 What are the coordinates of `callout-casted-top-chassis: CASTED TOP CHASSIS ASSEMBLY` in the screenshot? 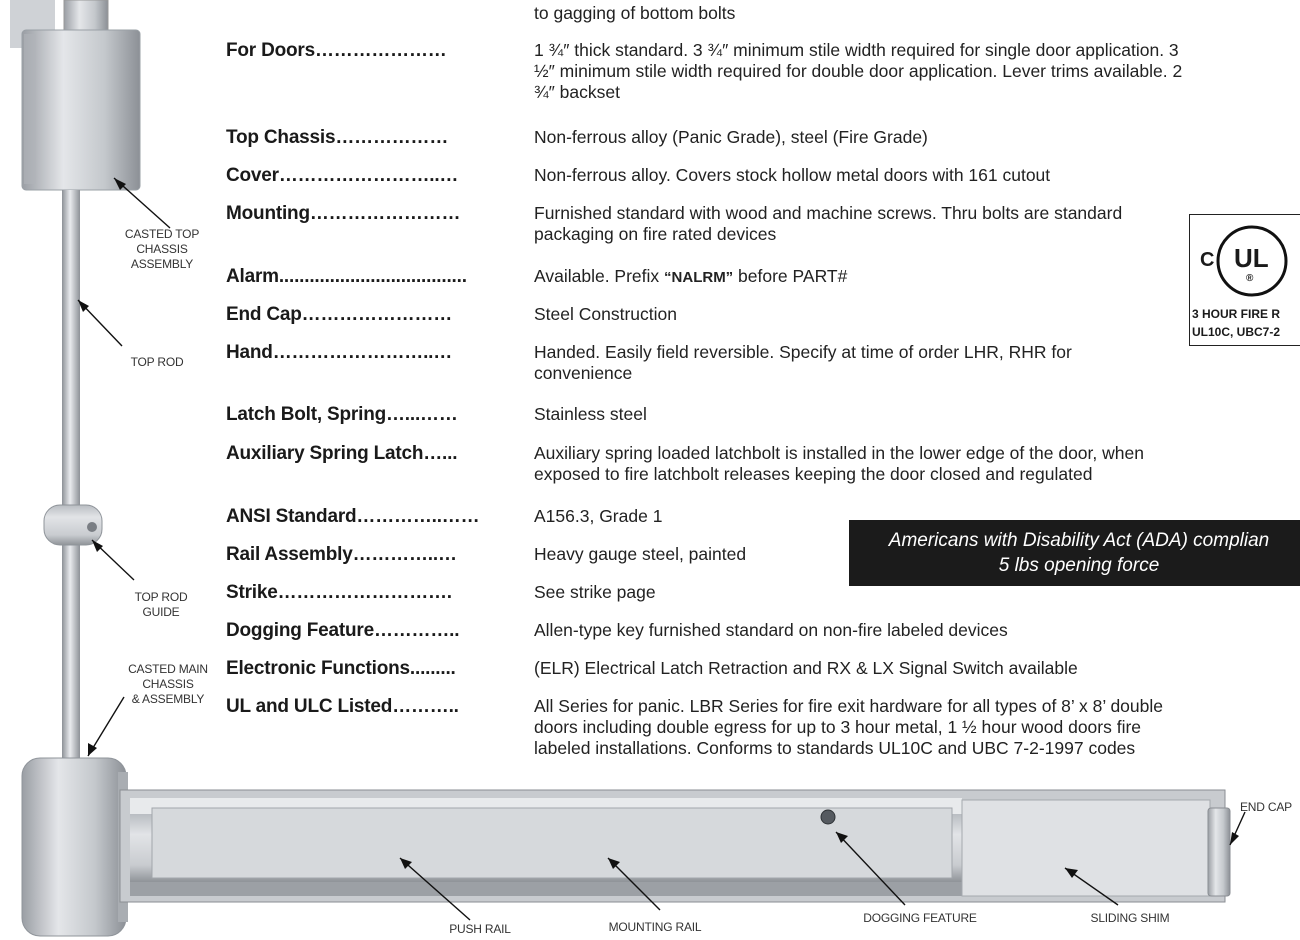 It's located at (162, 249).